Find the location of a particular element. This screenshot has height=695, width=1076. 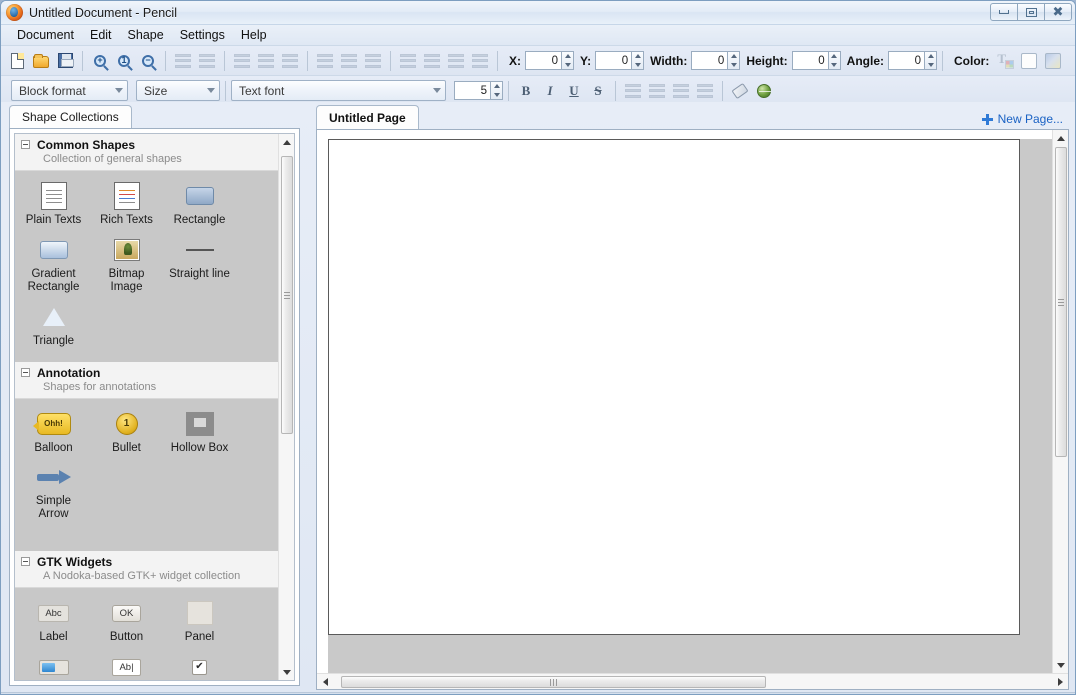

tab-shape-collections: Shape Collections is located at coordinates (70, 116).